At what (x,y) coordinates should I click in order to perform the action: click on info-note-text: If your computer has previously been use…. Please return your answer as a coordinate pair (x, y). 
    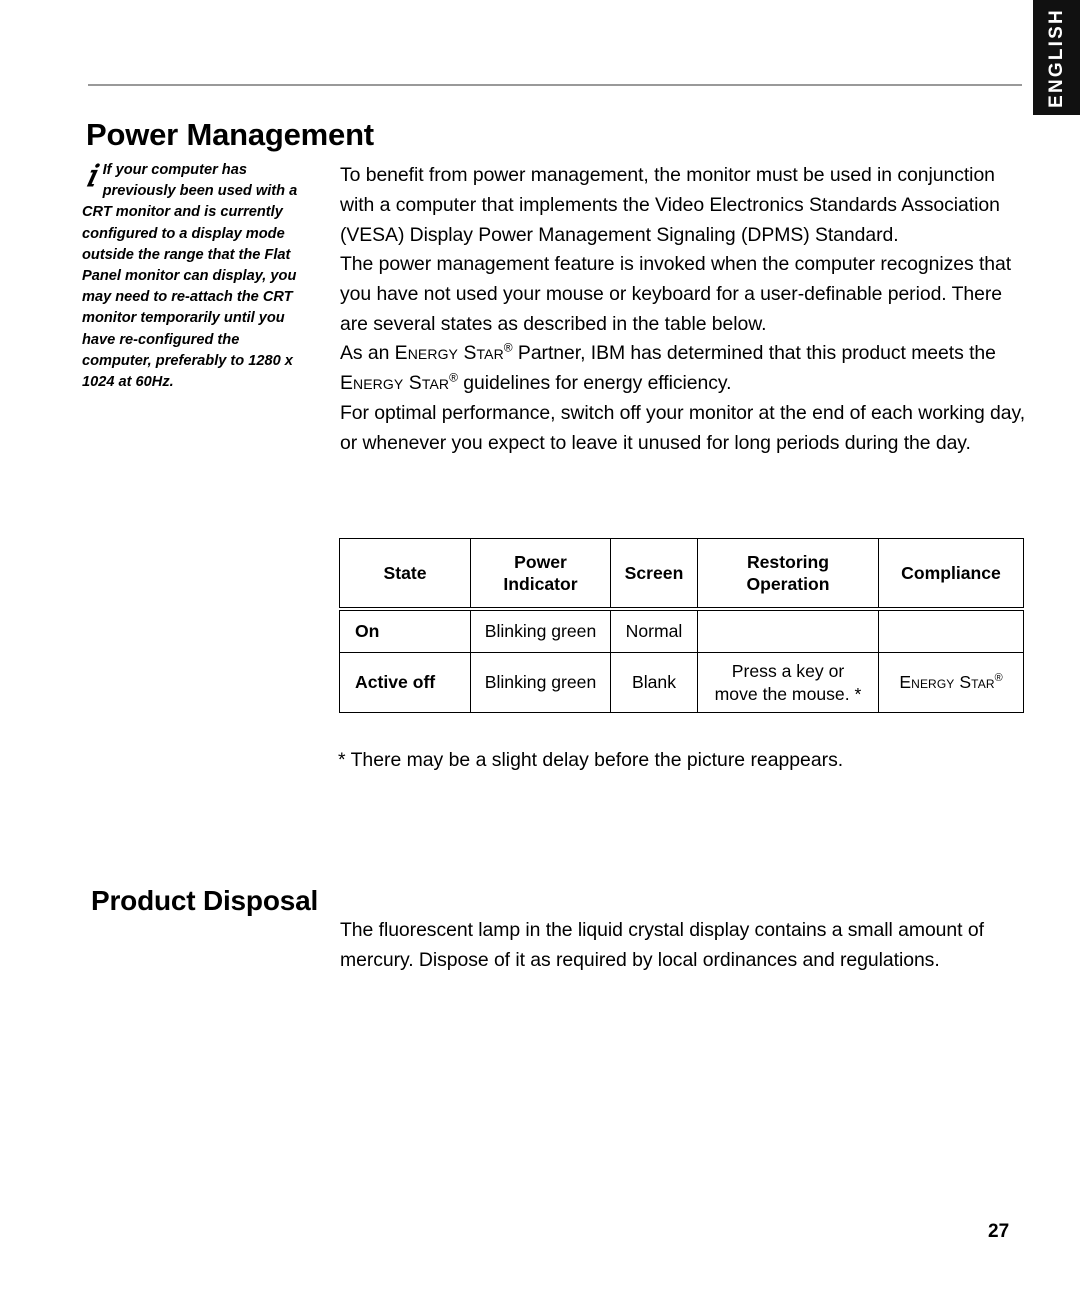
    Looking at the image, I should click on (190, 276).